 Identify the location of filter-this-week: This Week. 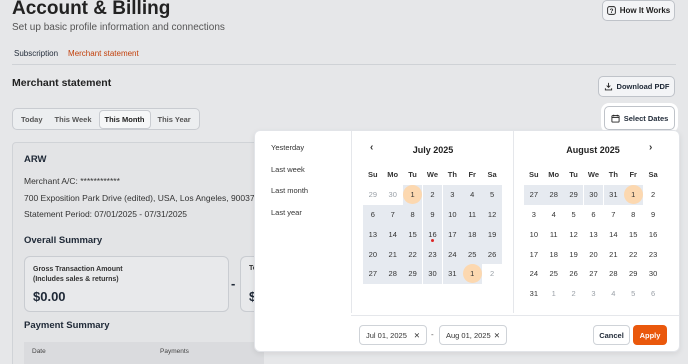
(73, 119).